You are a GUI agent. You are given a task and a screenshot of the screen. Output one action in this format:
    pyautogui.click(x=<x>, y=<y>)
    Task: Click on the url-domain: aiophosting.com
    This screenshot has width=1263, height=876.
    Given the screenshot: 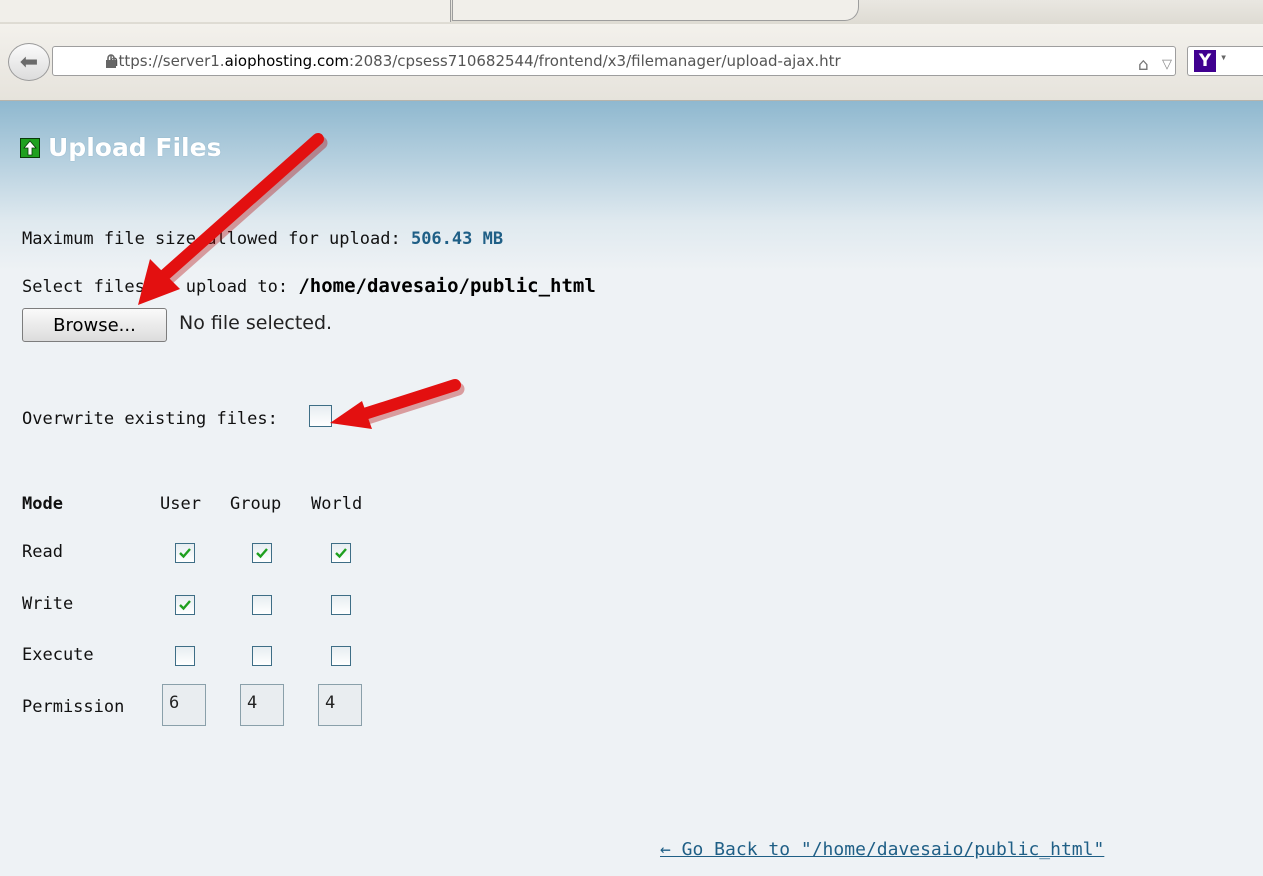 What is the action you would take?
    pyautogui.click(x=287, y=61)
    